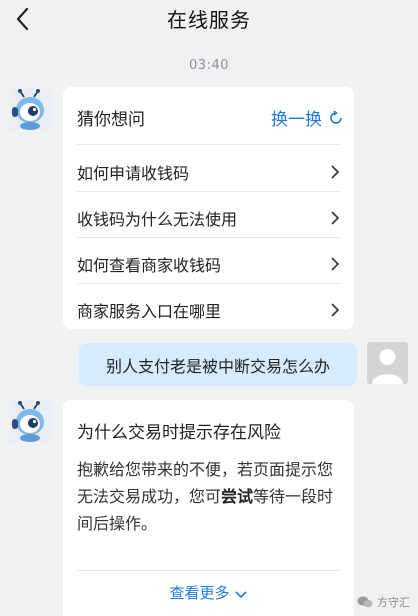 The width and height of the screenshot is (418, 616). What do you see at coordinates (210, 496) in the screenshot?
I see `answer-body: 抱歉给您带来的不便，若页面提示您无法交易成功，您可尝试等待一段时间后操作。` at bounding box center [210, 496].